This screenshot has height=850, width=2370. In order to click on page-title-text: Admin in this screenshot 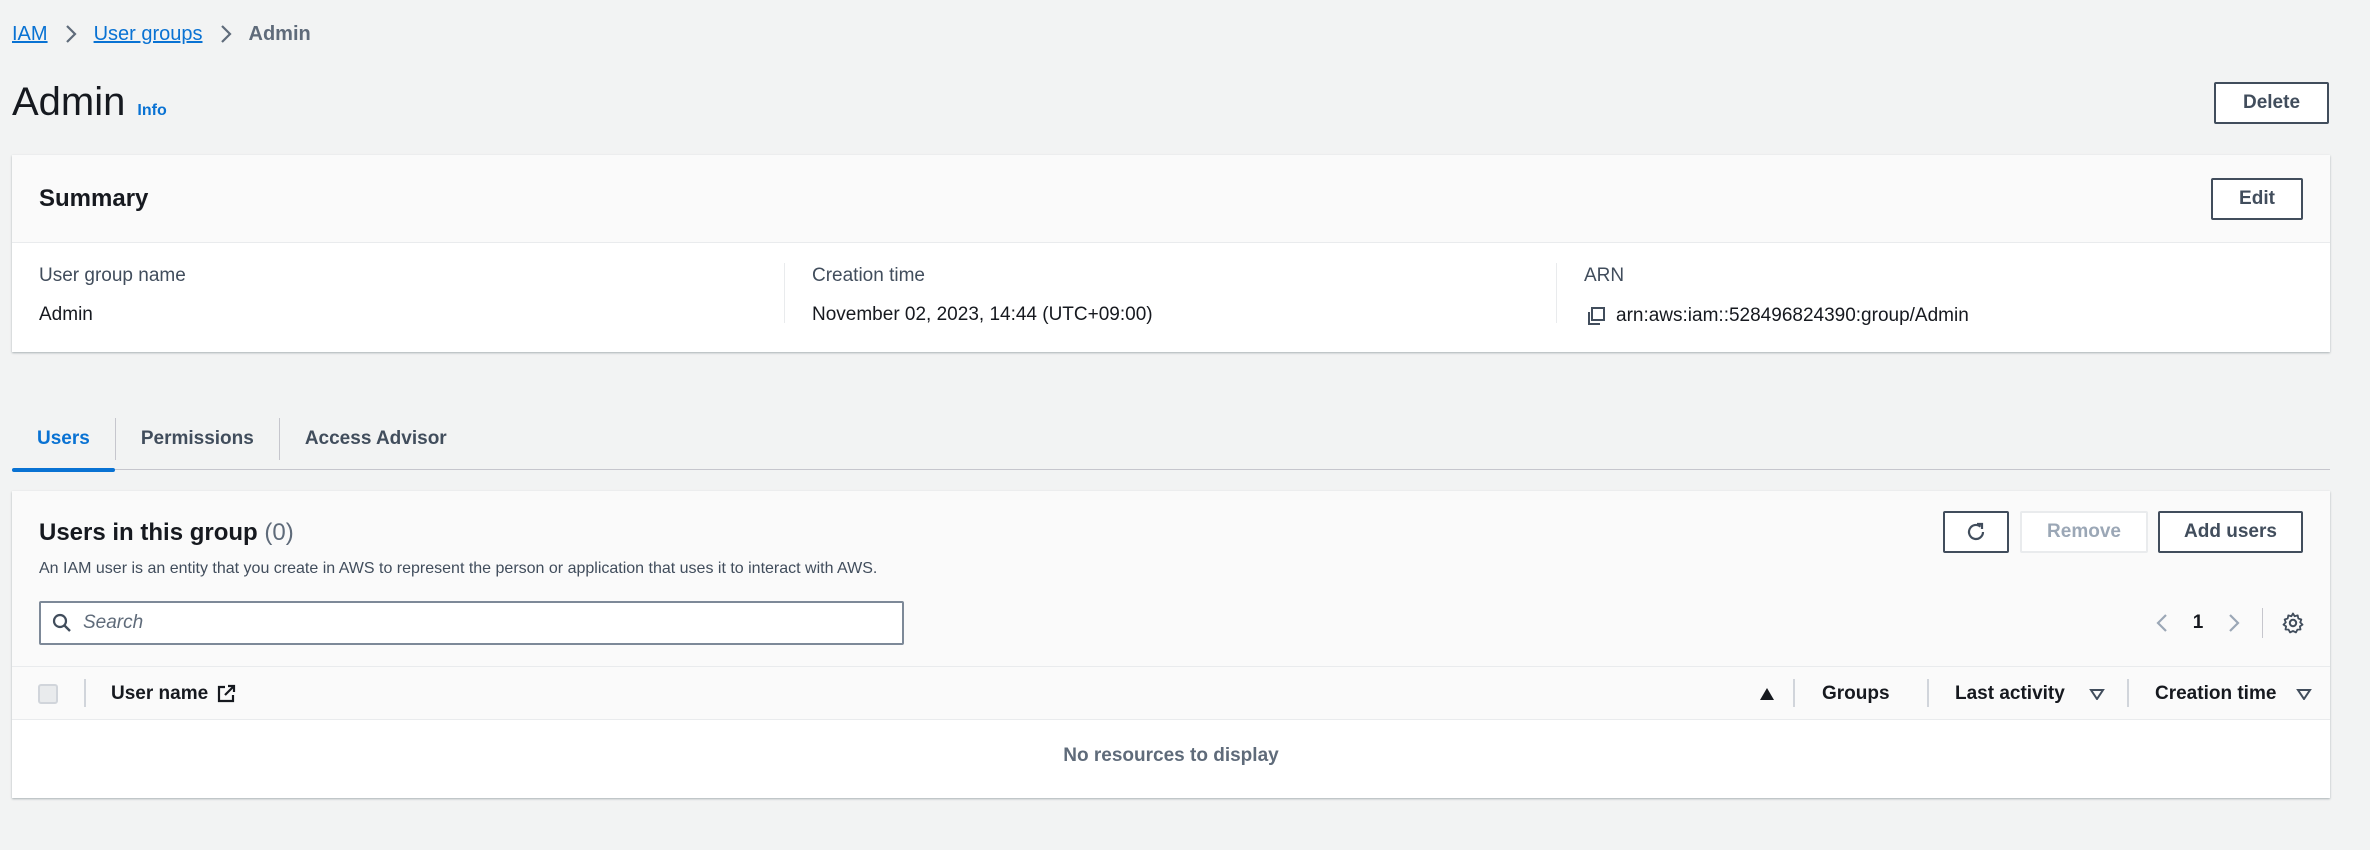, I will do `click(69, 102)`.